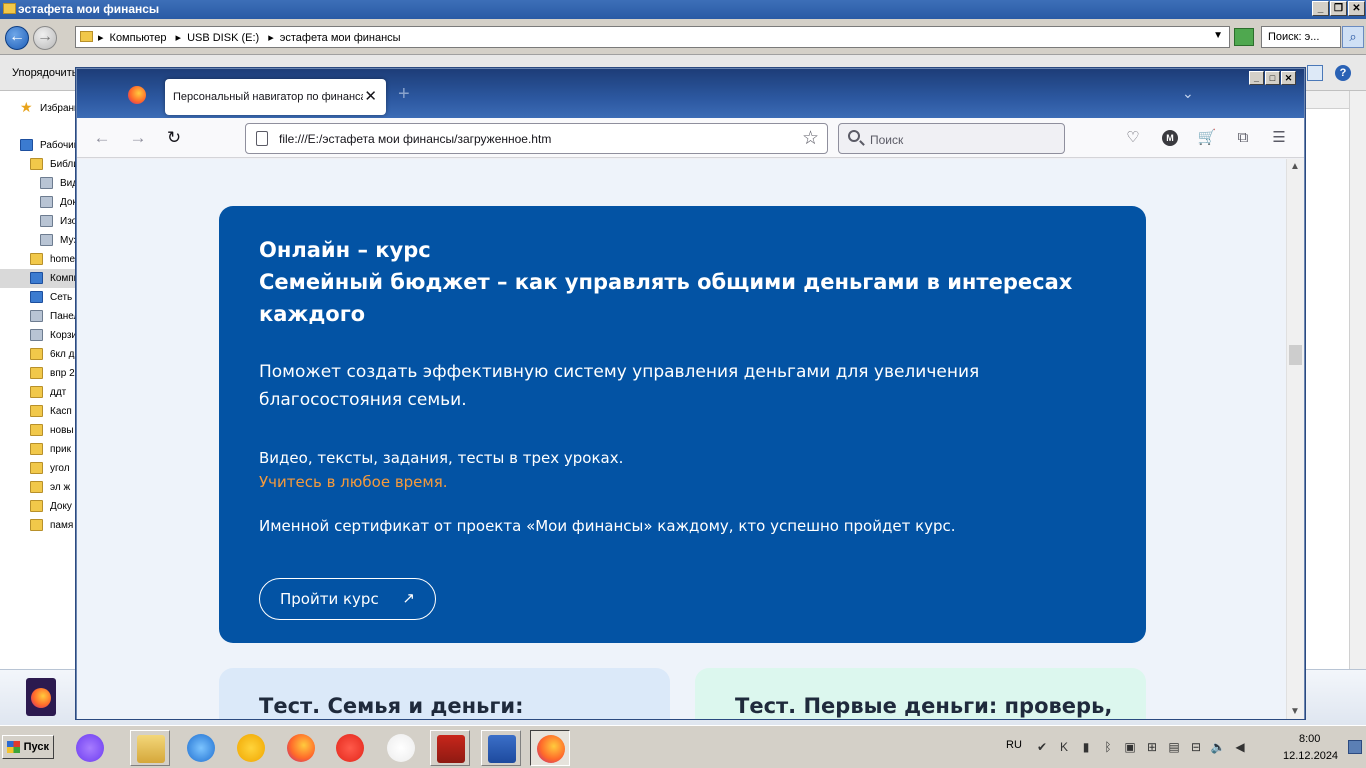 This screenshot has height=768, width=1366. What do you see at coordinates (1218, 35) in the screenshot?
I see `chevron-down-icon: ▼` at bounding box center [1218, 35].